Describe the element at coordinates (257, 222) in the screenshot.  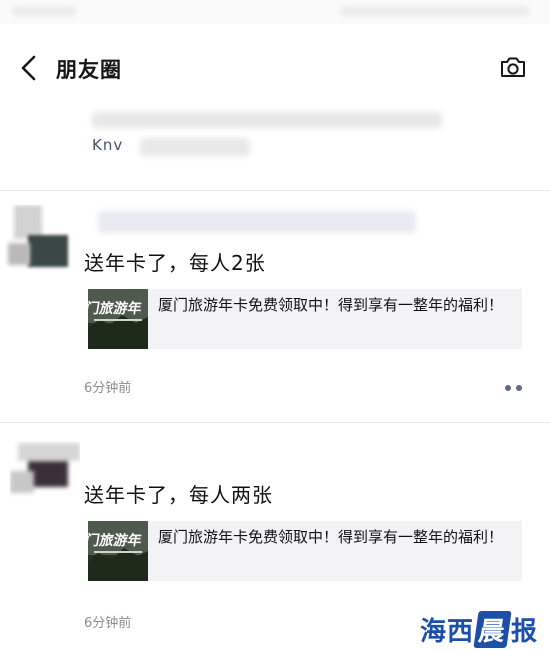
I see `blurred-username` at that location.